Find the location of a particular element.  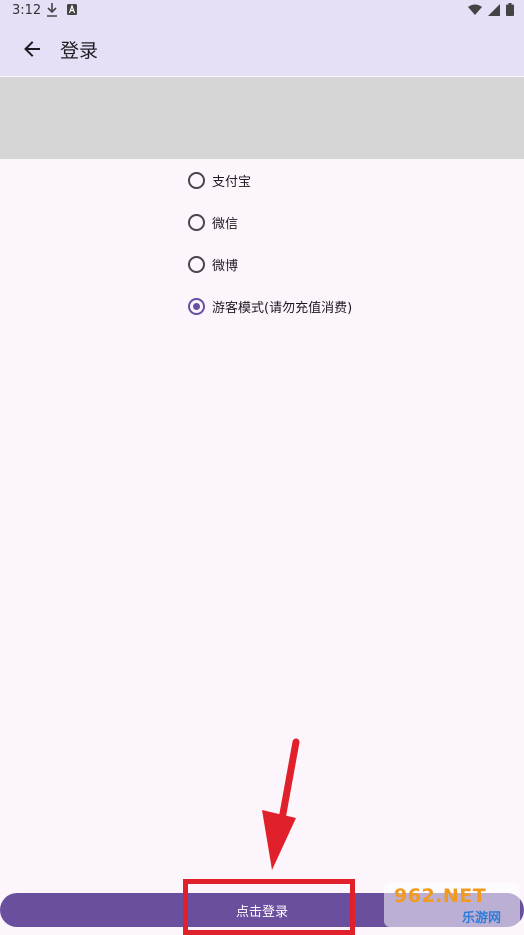

app-notification-icon is located at coordinates (72, 9).